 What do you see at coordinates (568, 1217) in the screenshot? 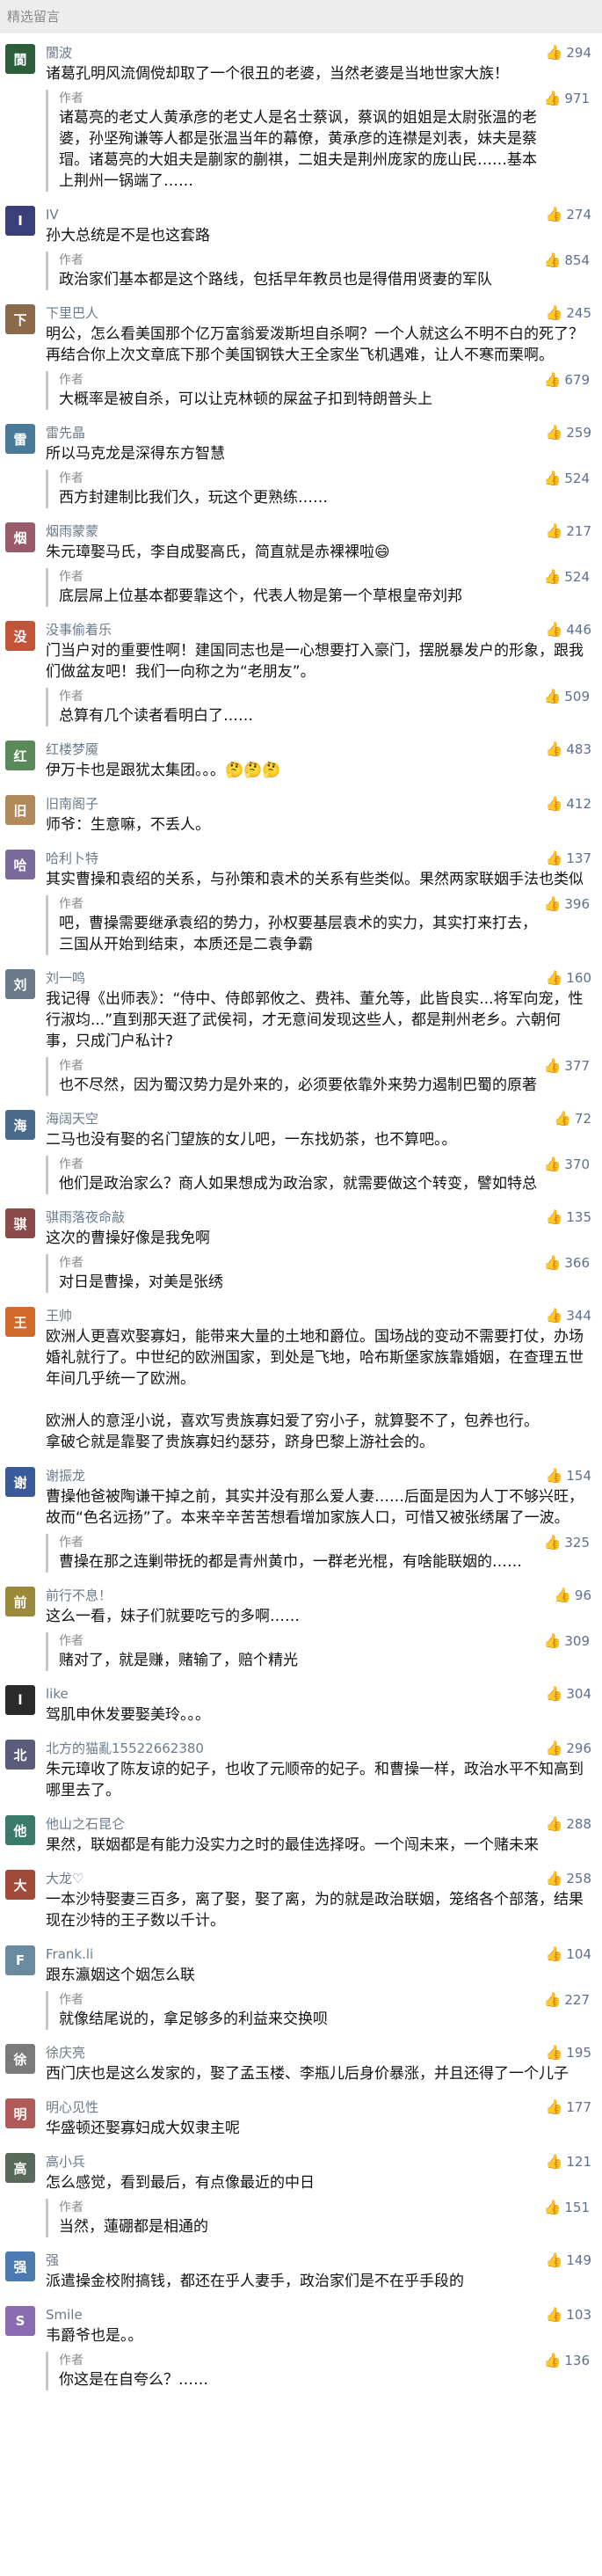
I see `like-button: 👍 135` at bounding box center [568, 1217].